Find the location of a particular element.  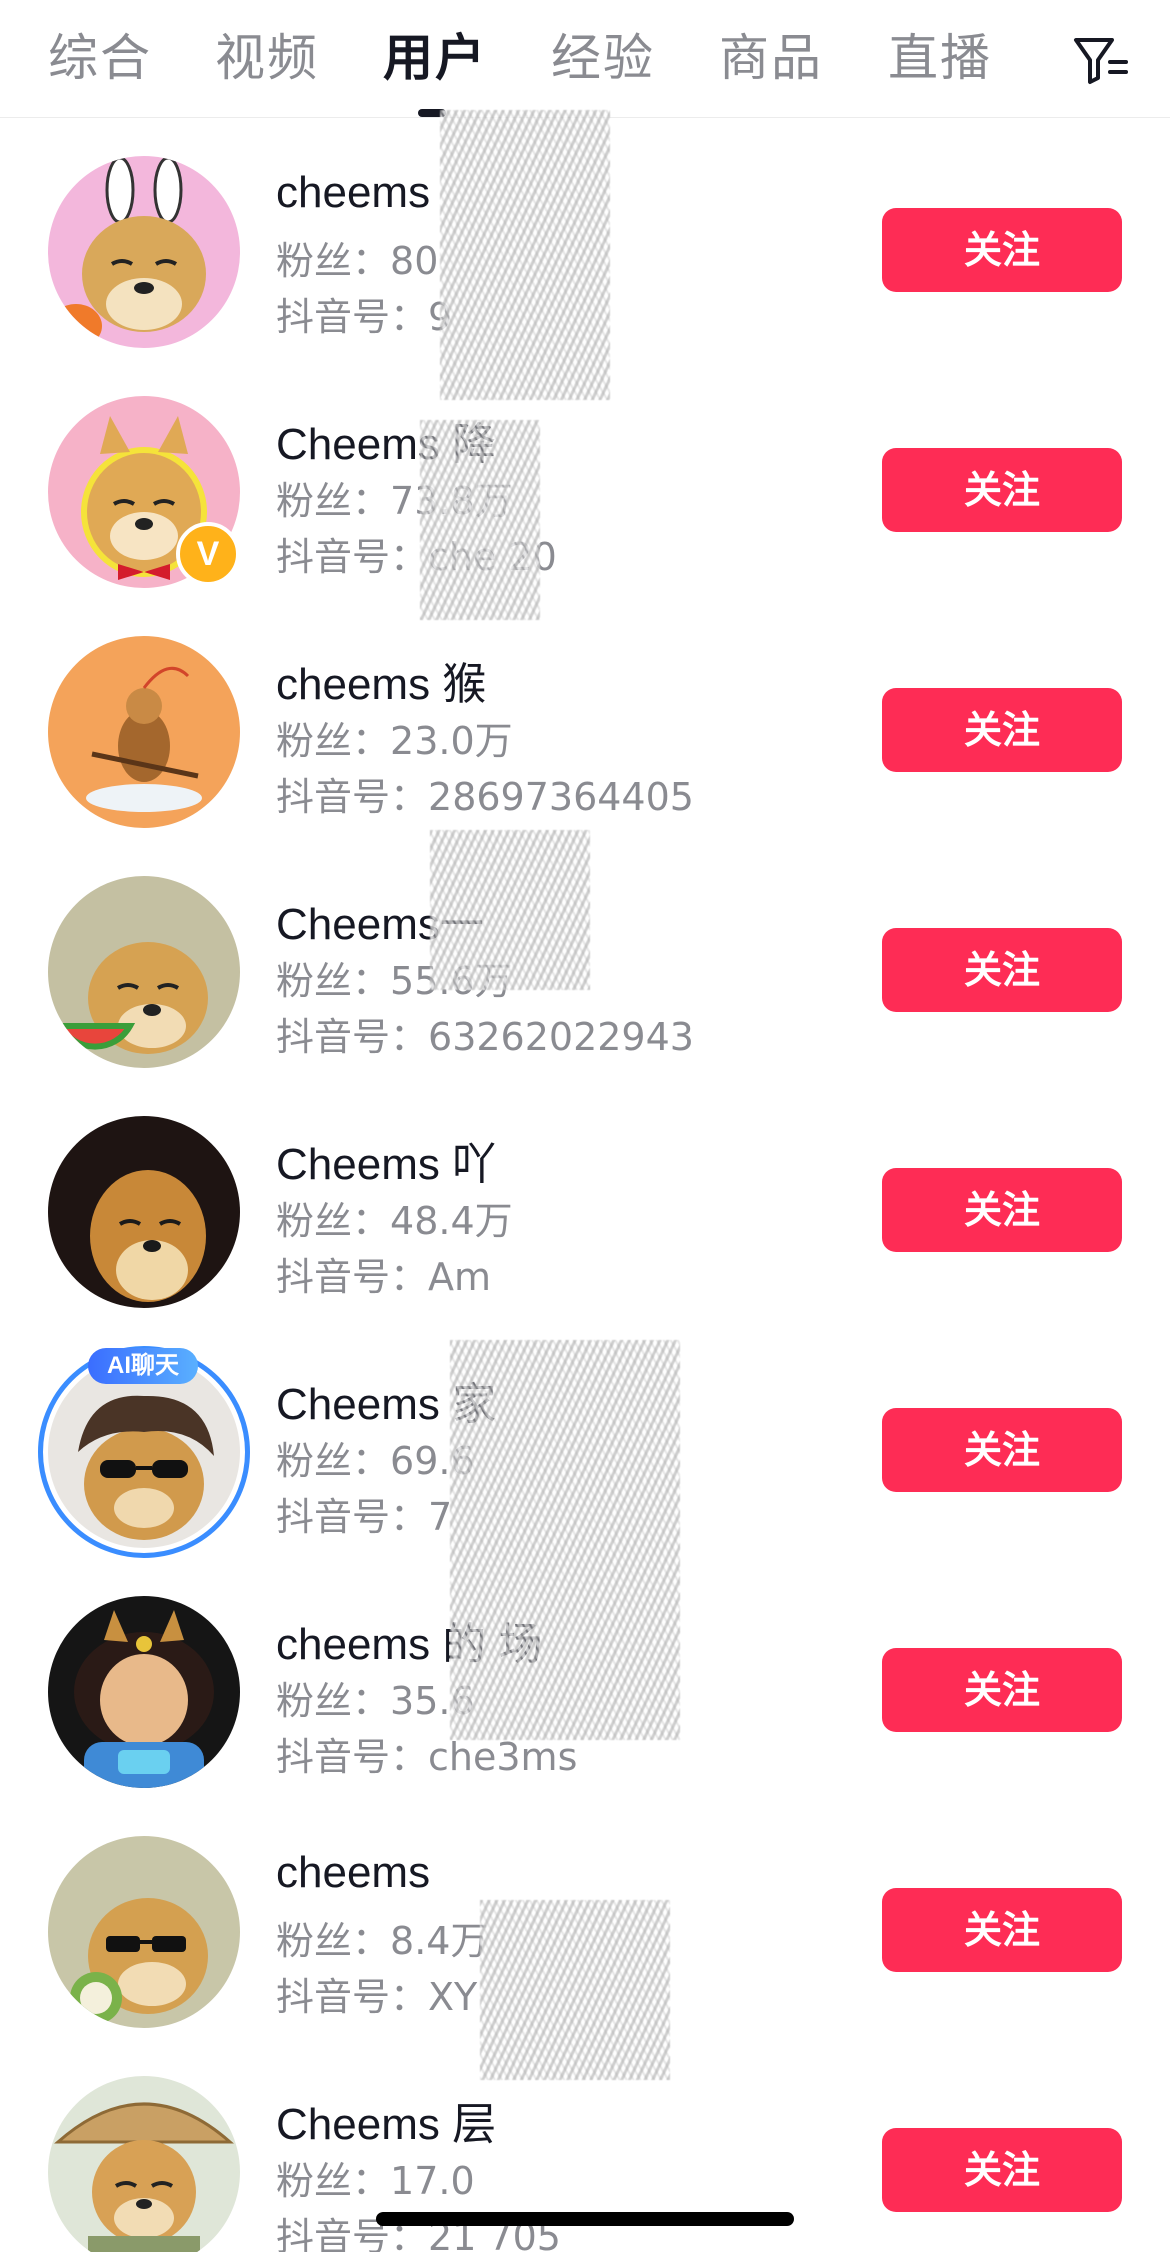

ai-chat-badge: AI聊天 is located at coordinates (143, 1366).